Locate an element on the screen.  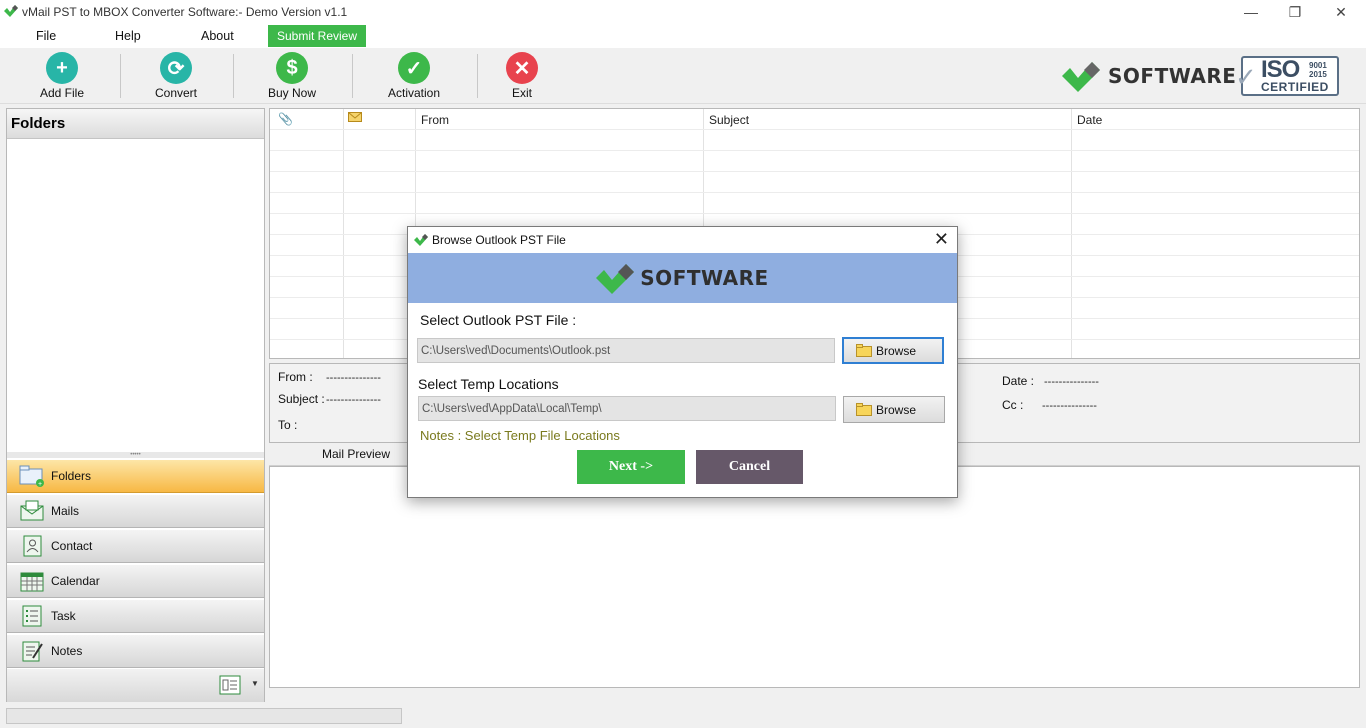
browse-temp-button: Browse is located at coordinates (894, 409).